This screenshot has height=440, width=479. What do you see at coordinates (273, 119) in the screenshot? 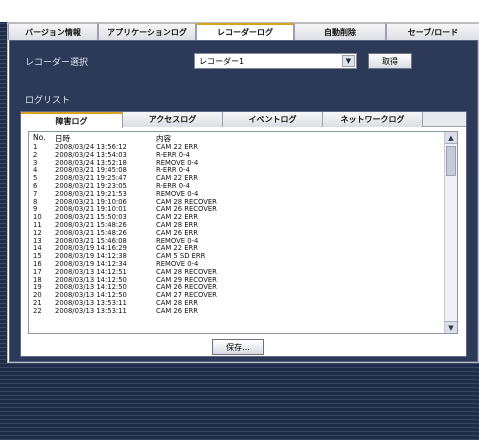
I see `tab-event-log: イベントログ` at bounding box center [273, 119].